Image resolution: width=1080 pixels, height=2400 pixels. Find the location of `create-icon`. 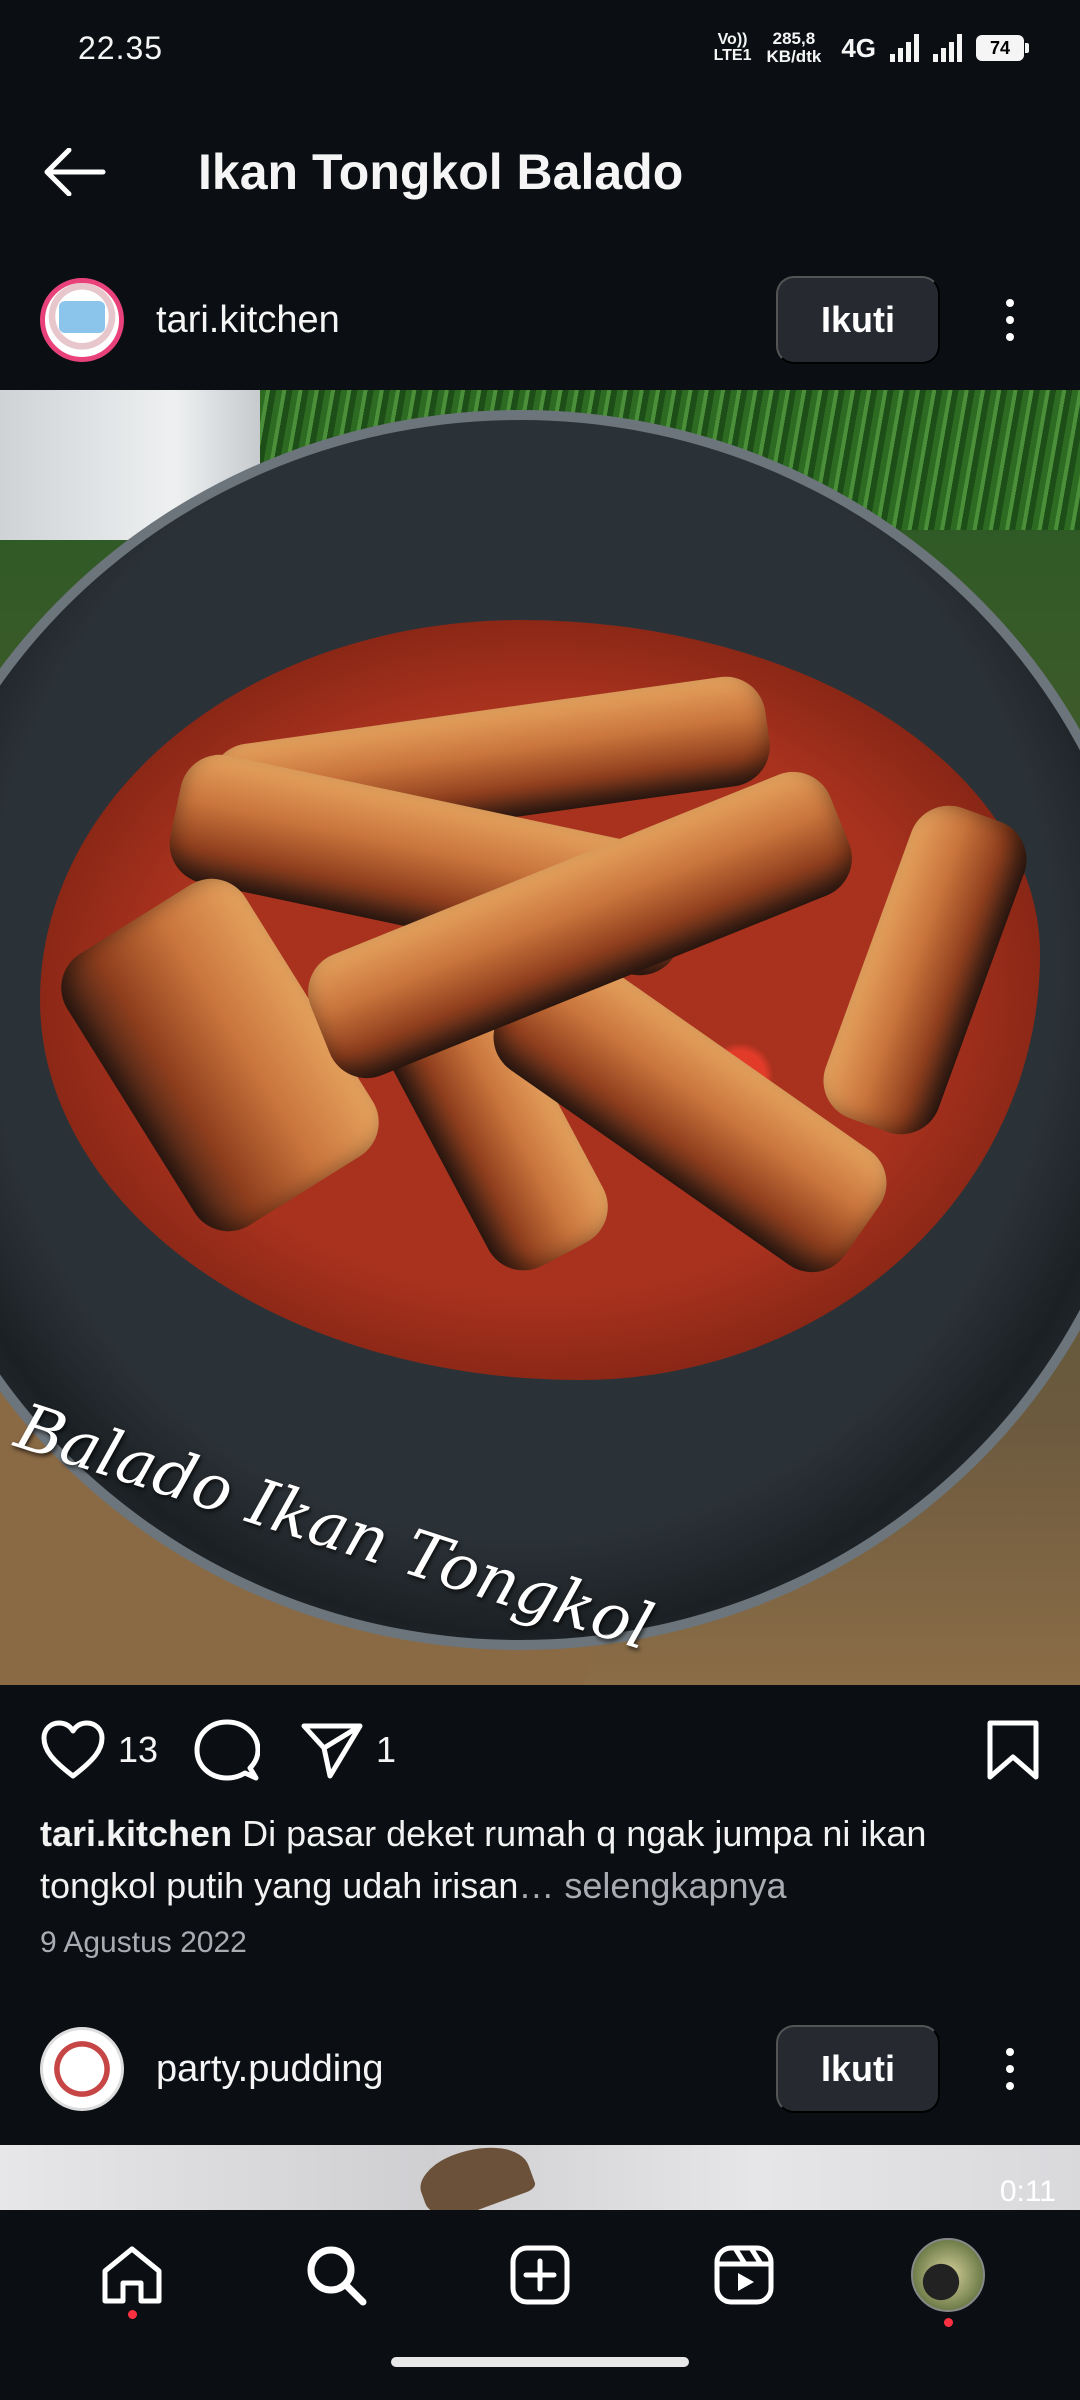

create-icon is located at coordinates (540, 2275).